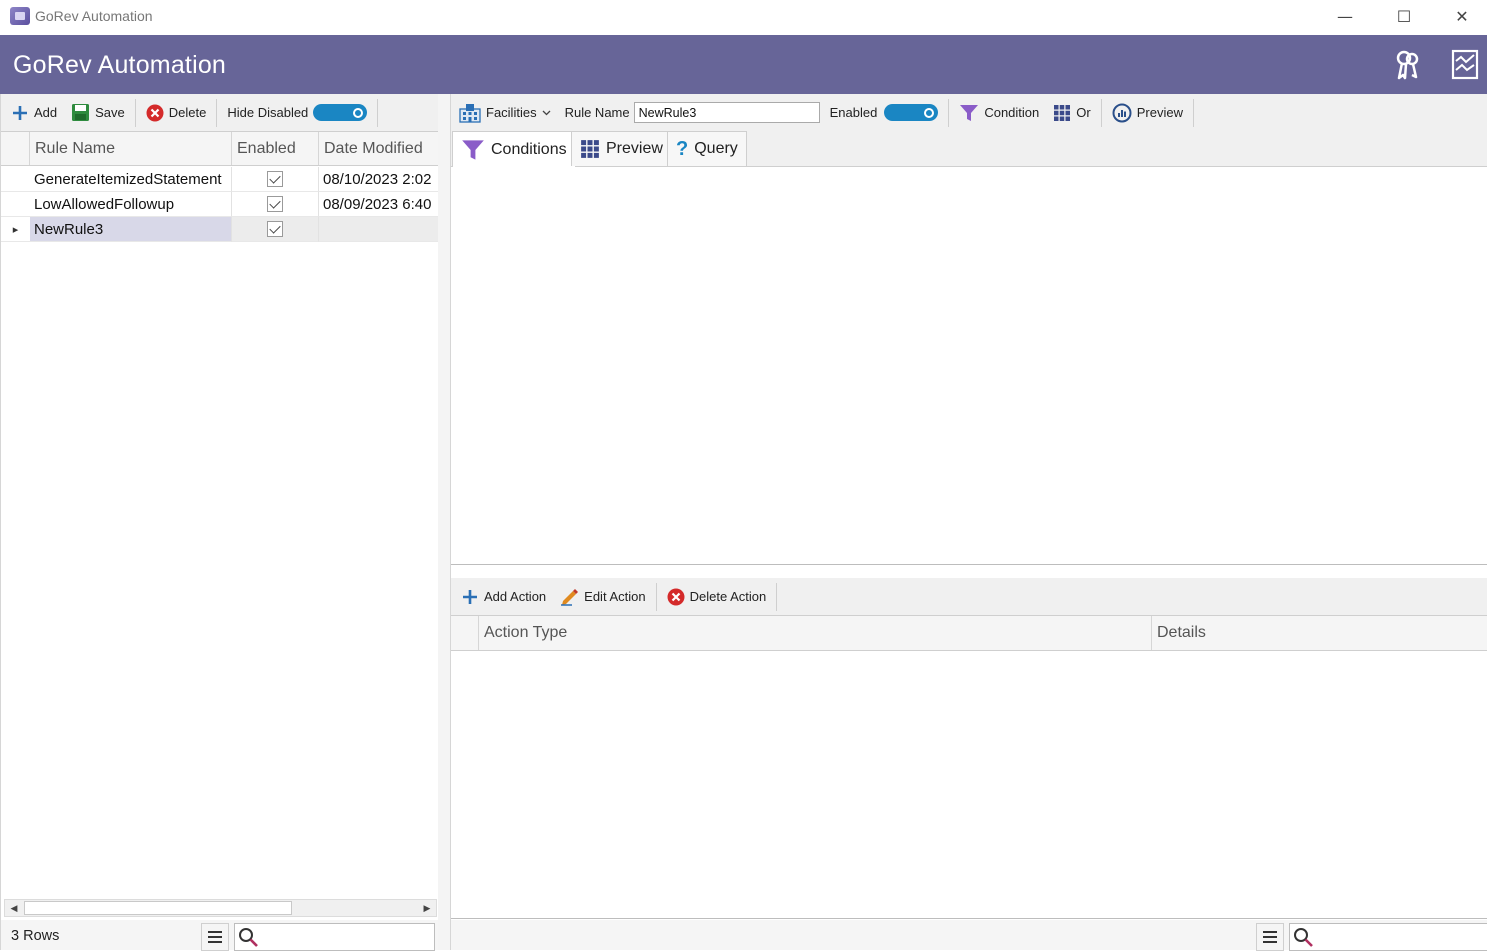 The height and width of the screenshot is (951, 1487). Describe the element at coordinates (515, 596) in the screenshot. I see `add-action-label: Add Action` at that location.